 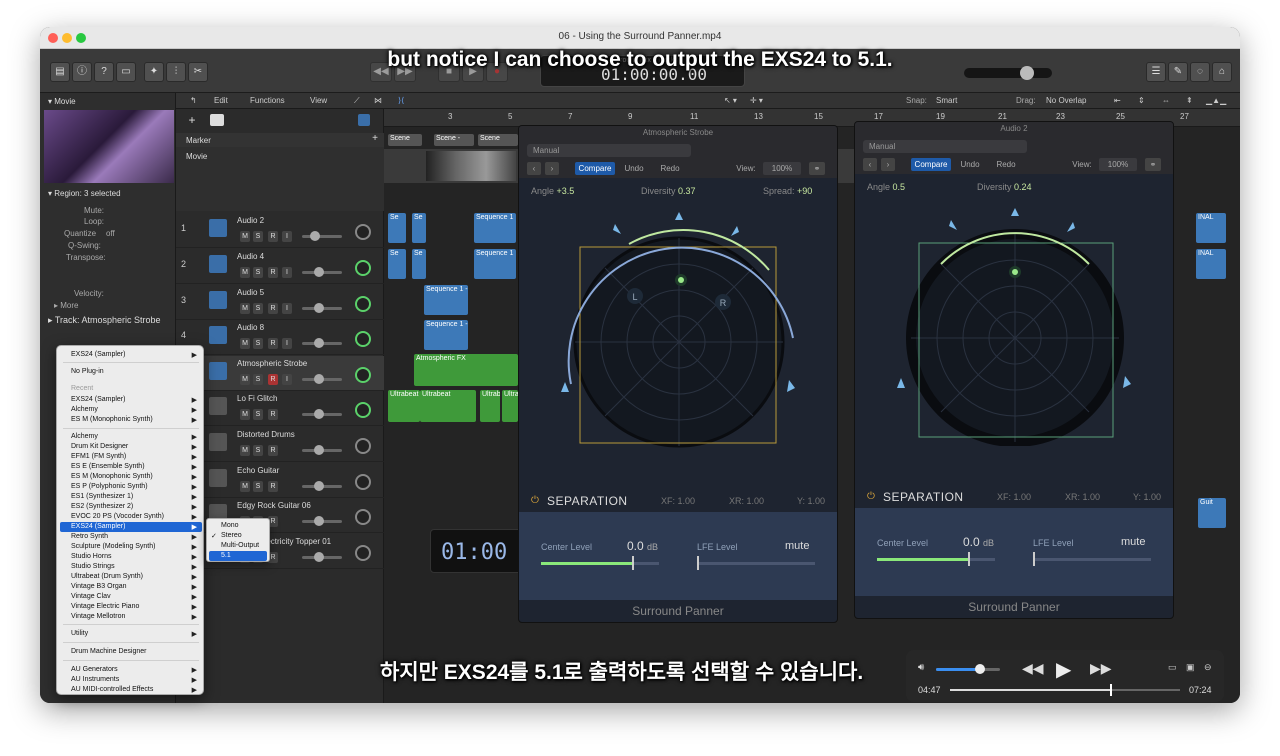 I want to click on track-header: 2 Audio 4 MSRI, so click(x=280, y=266).